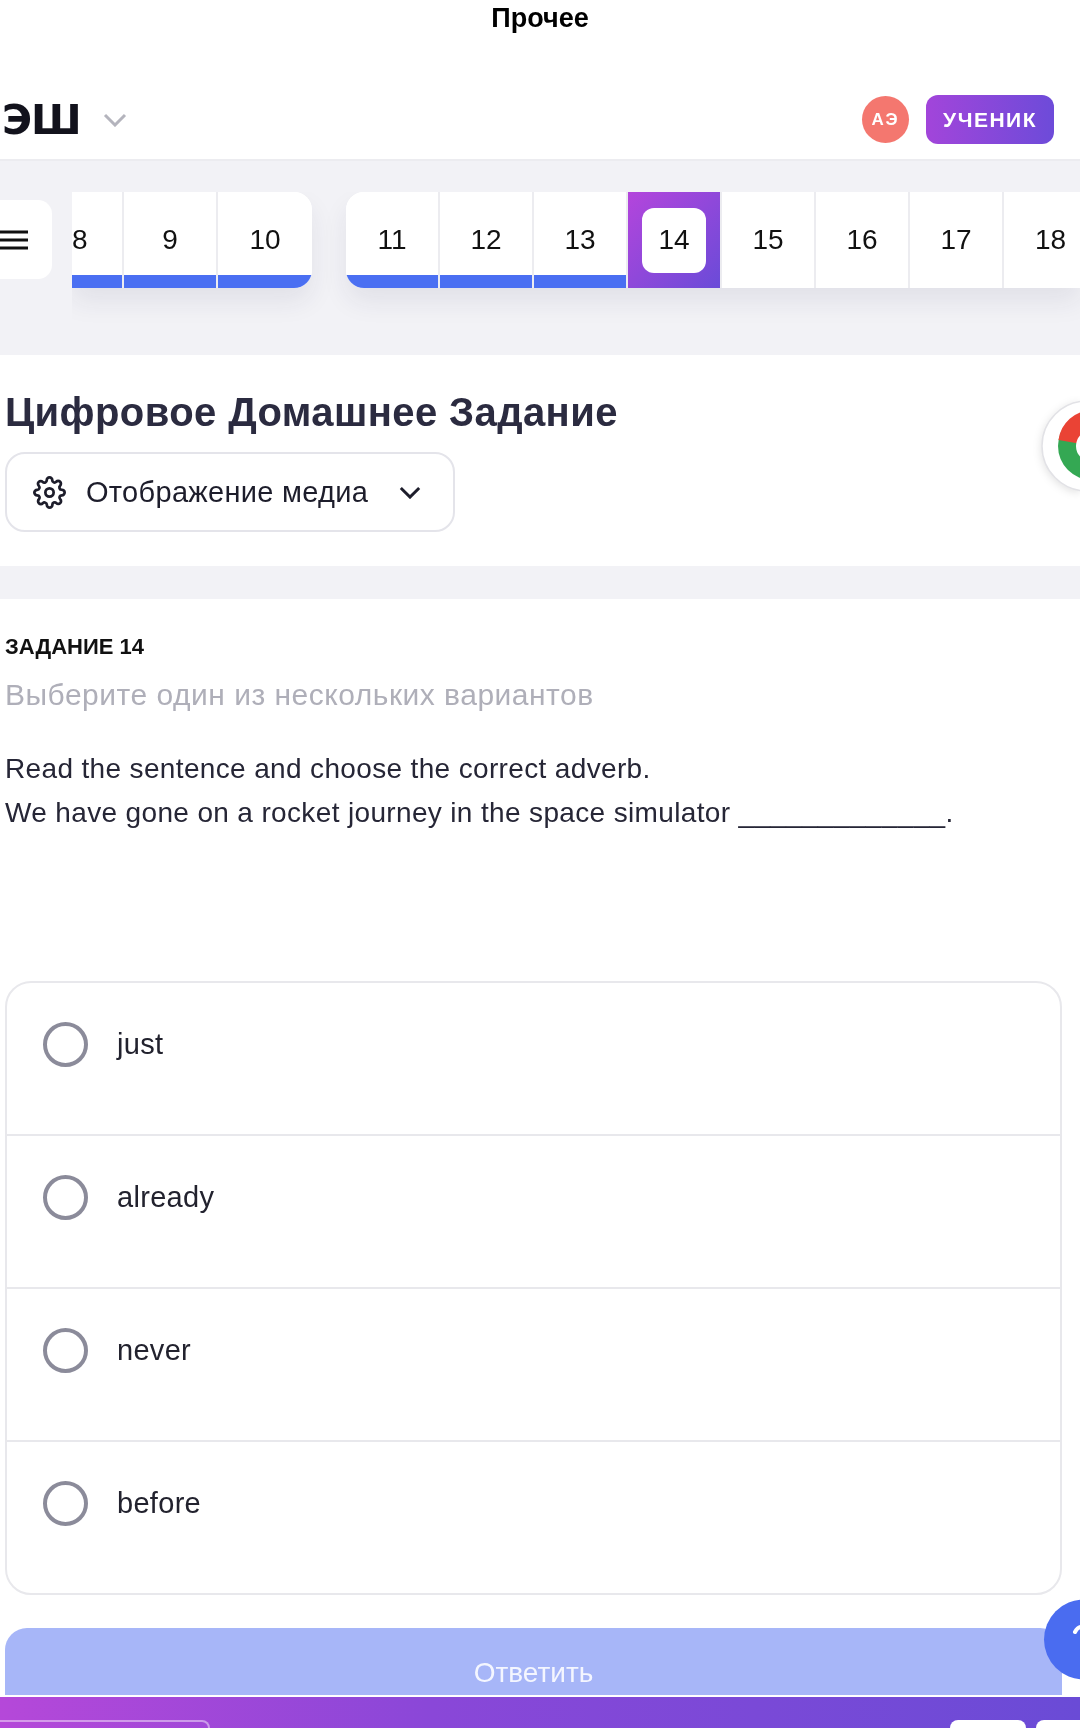 Image resolution: width=1080 pixels, height=1728 pixels. Describe the element at coordinates (533, 1363) in the screenshot. I see `answer-option: never` at that location.